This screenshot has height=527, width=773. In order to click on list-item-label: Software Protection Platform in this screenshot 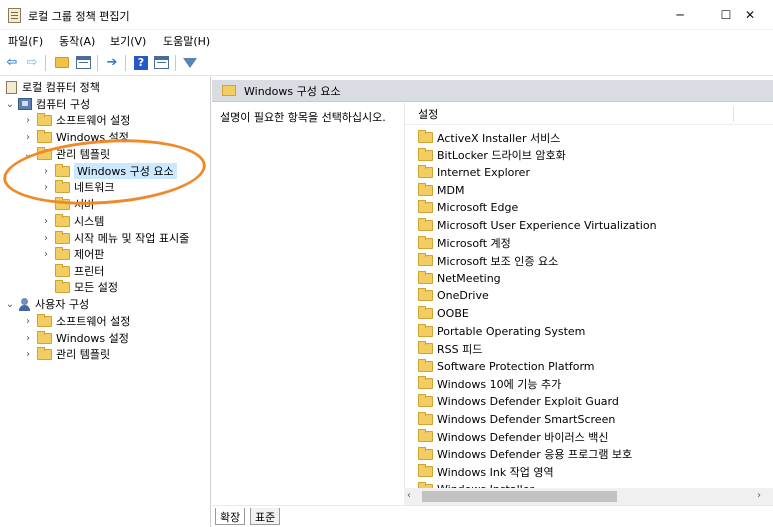, I will do `click(516, 366)`.